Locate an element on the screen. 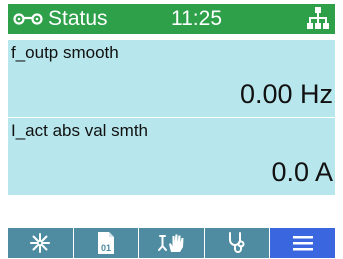  stethoscope-icon is located at coordinates (237, 243).